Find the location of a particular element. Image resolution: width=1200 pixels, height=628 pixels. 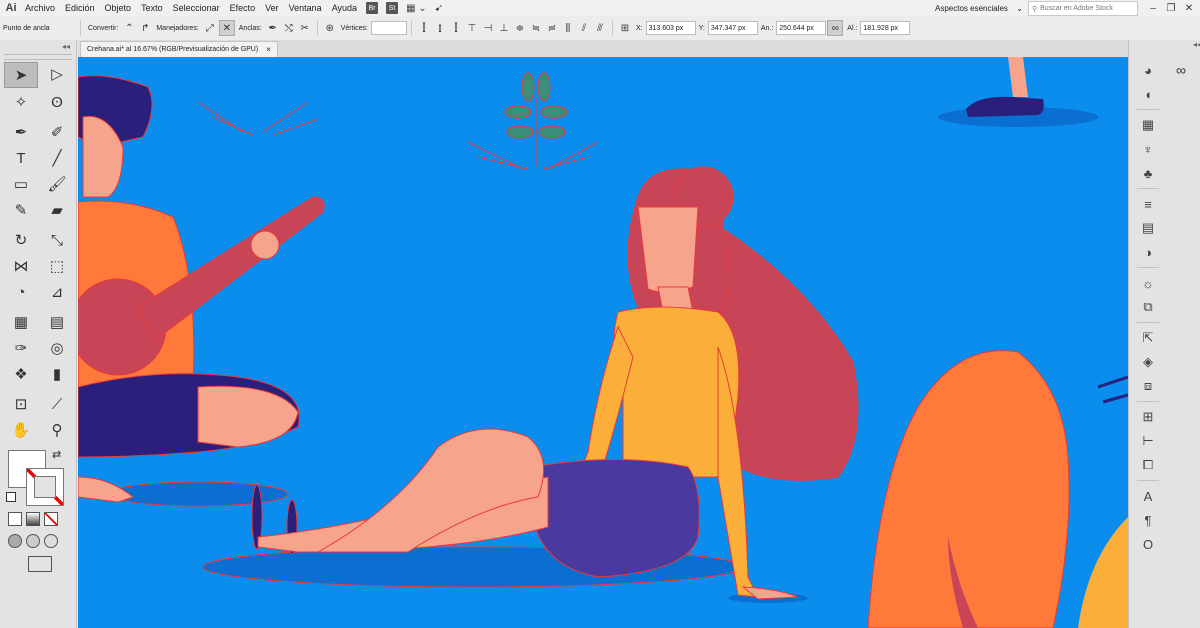

convert-smooth-icon: ↱ is located at coordinates (145, 28).